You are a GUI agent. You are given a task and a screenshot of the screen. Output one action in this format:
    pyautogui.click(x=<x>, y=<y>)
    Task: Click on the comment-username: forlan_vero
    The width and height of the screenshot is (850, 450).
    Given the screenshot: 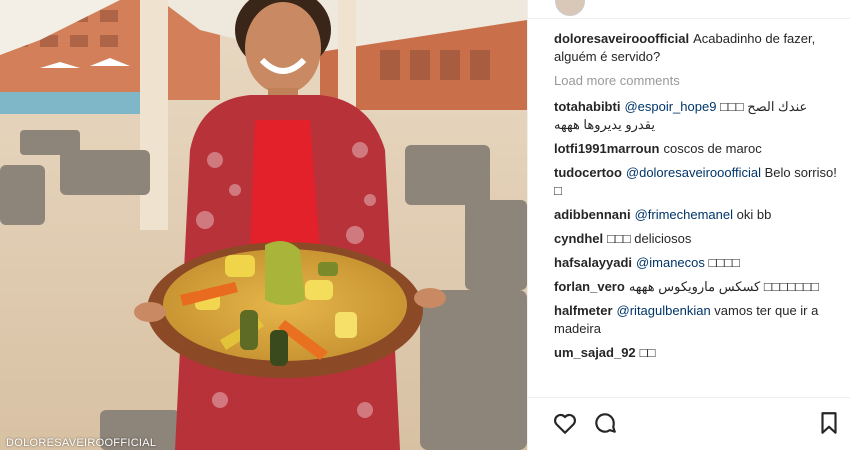 What is the action you would take?
    pyautogui.click(x=589, y=286)
    